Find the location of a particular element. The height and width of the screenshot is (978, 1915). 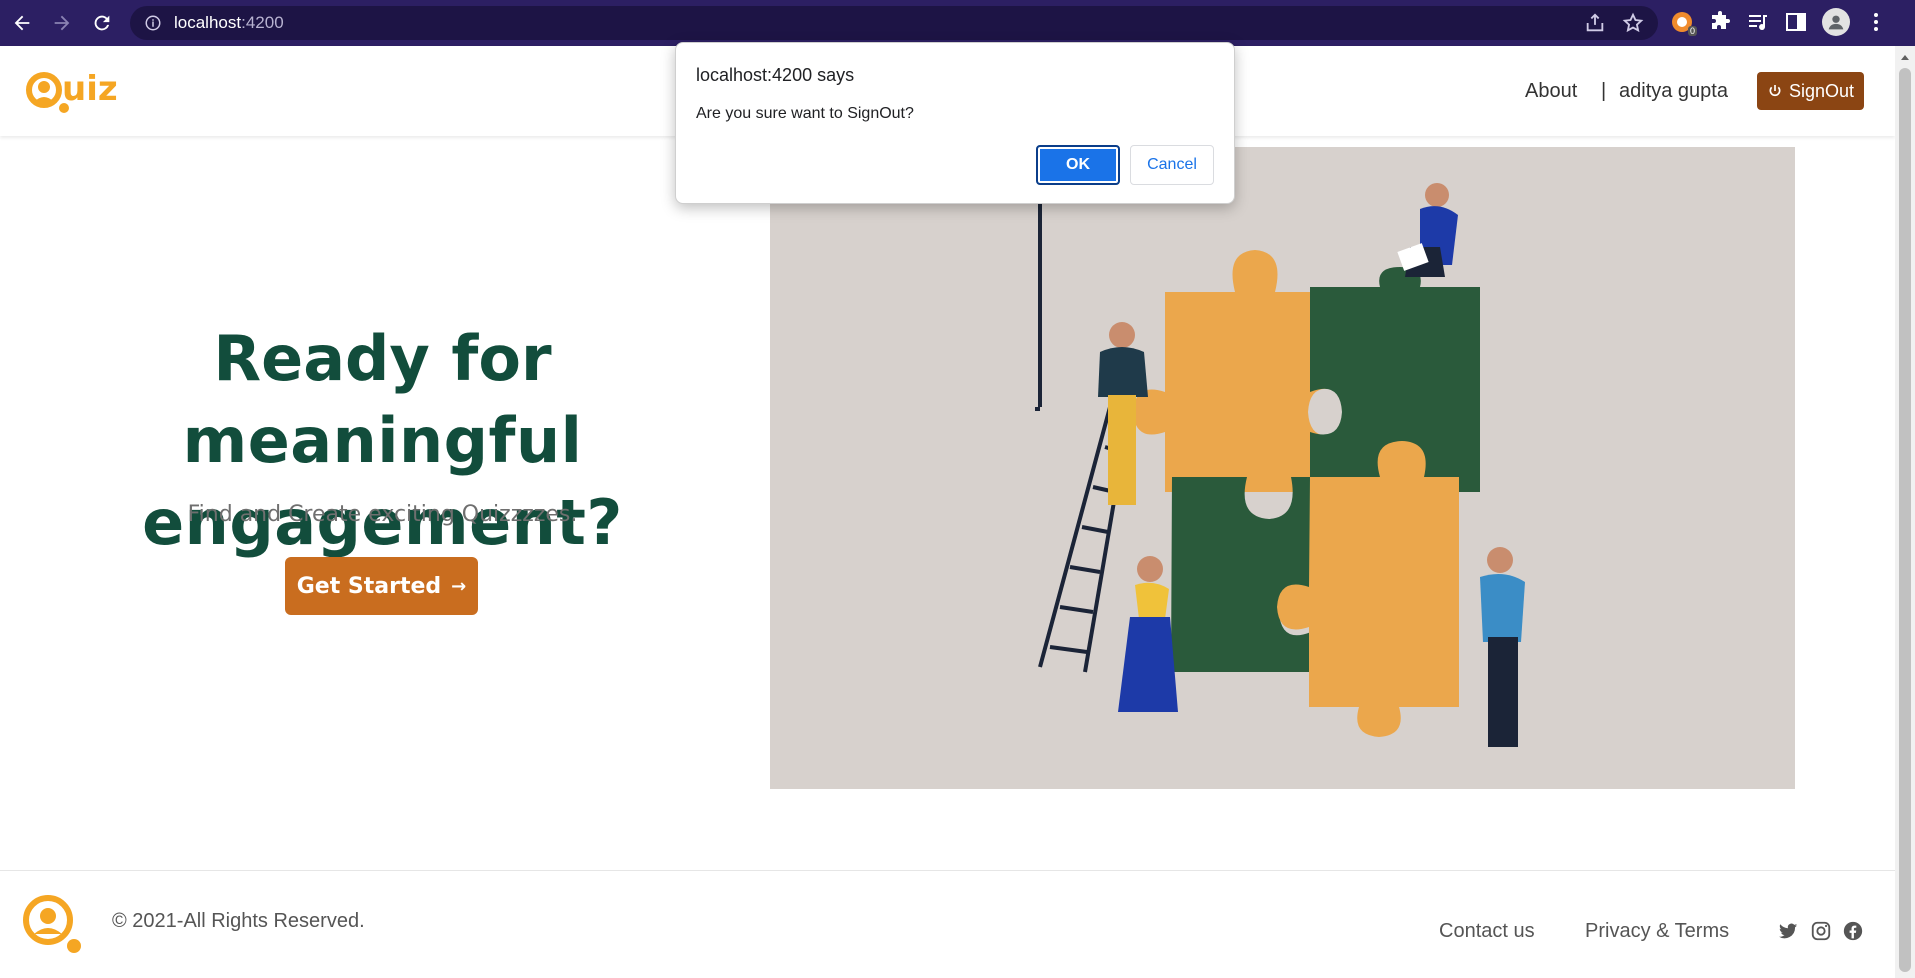

dialog-ok-button: OK is located at coordinates (1078, 165).